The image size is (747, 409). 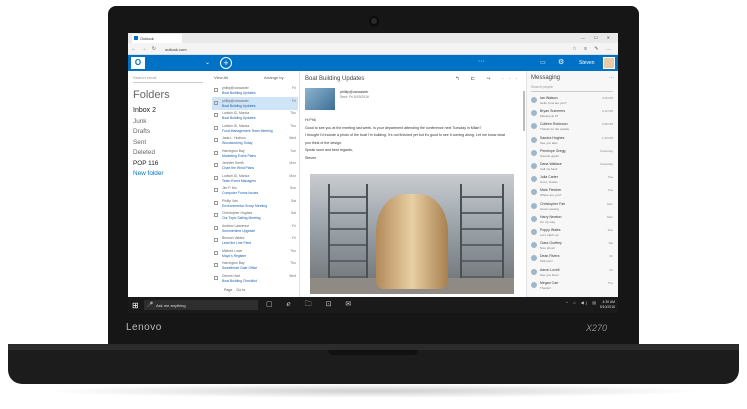 I want to click on scaffold-left, so click(x=348, y=238).